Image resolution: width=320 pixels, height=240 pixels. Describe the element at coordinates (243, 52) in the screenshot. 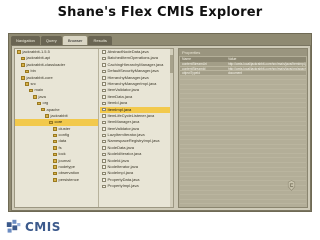

I see `properties-header: Properties` at that location.